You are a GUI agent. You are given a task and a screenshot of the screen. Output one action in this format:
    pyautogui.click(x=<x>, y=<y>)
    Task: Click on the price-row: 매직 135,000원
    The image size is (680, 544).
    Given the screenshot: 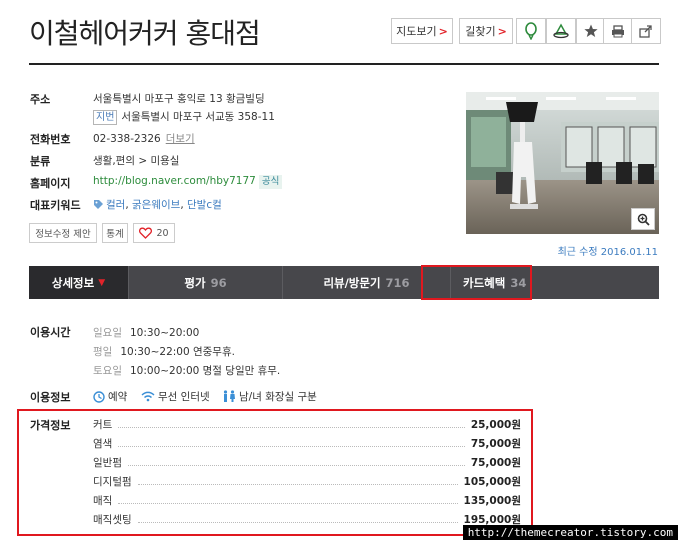 What is the action you would take?
    pyautogui.click(x=307, y=500)
    